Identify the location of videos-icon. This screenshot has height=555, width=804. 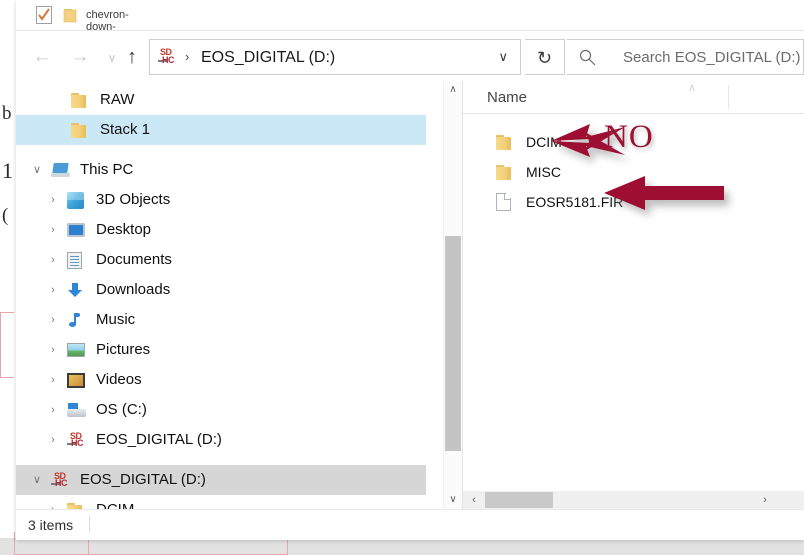
(77, 380).